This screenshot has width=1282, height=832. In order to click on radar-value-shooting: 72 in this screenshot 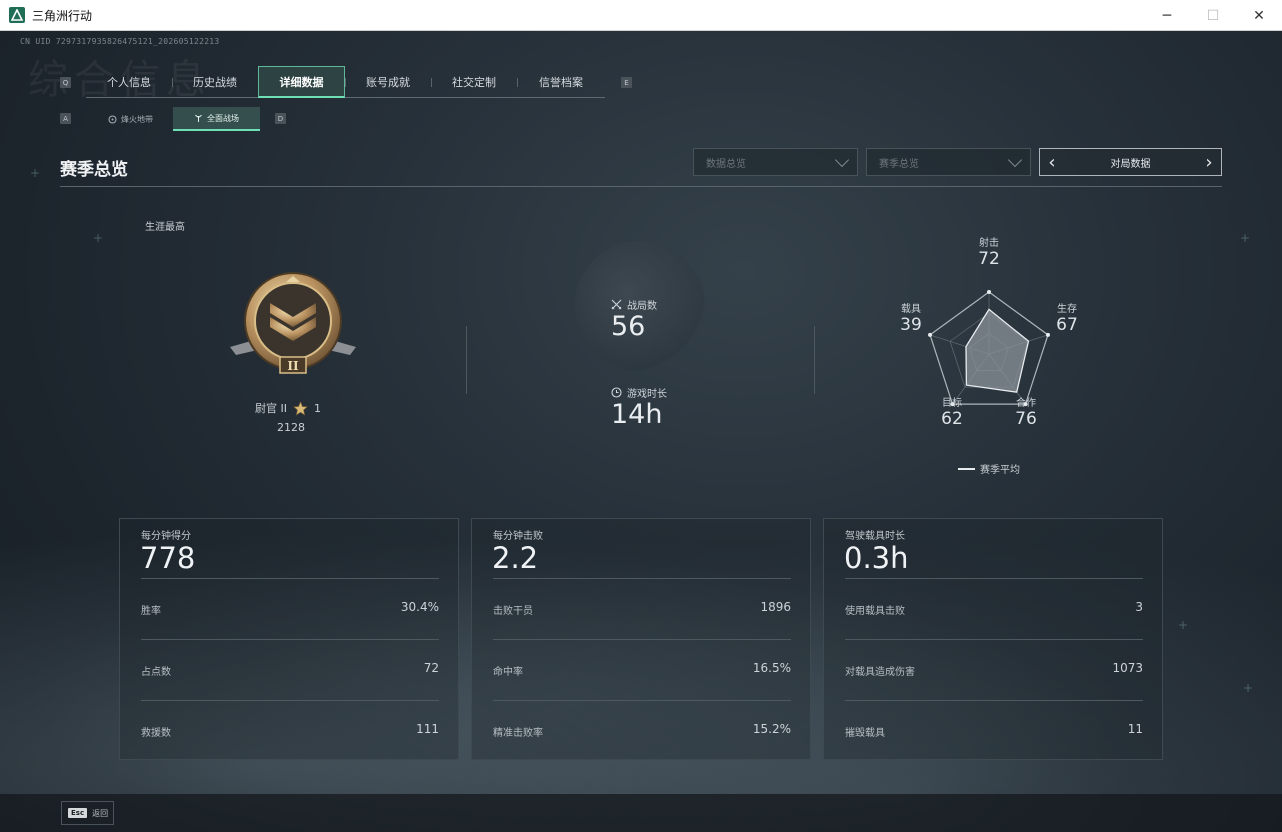, I will do `click(989, 259)`.